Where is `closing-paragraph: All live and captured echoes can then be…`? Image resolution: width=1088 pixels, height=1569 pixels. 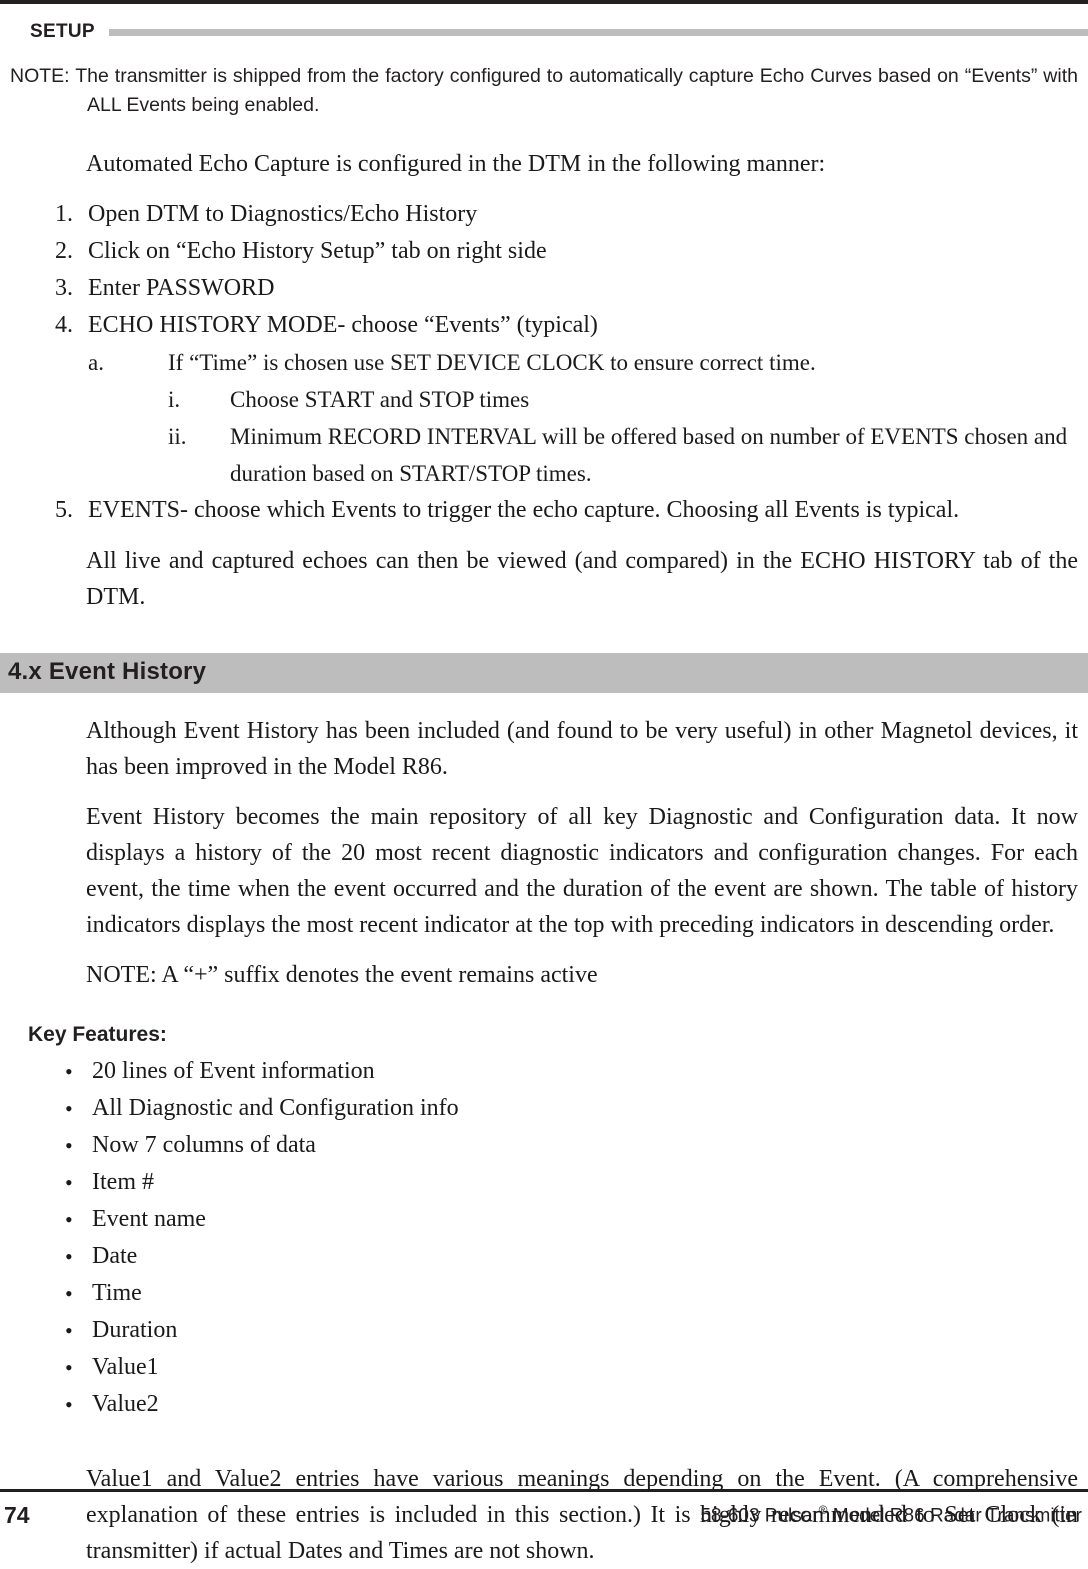 closing-paragraph: All live and captured echoes can then be… is located at coordinates (582, 579).